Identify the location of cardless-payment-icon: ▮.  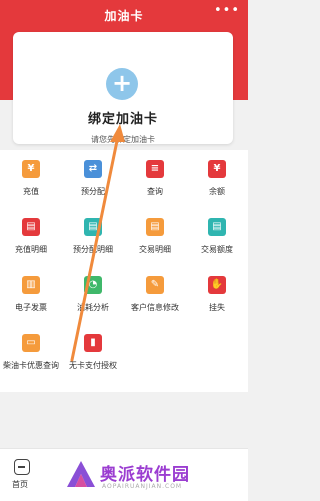
(93, 343).